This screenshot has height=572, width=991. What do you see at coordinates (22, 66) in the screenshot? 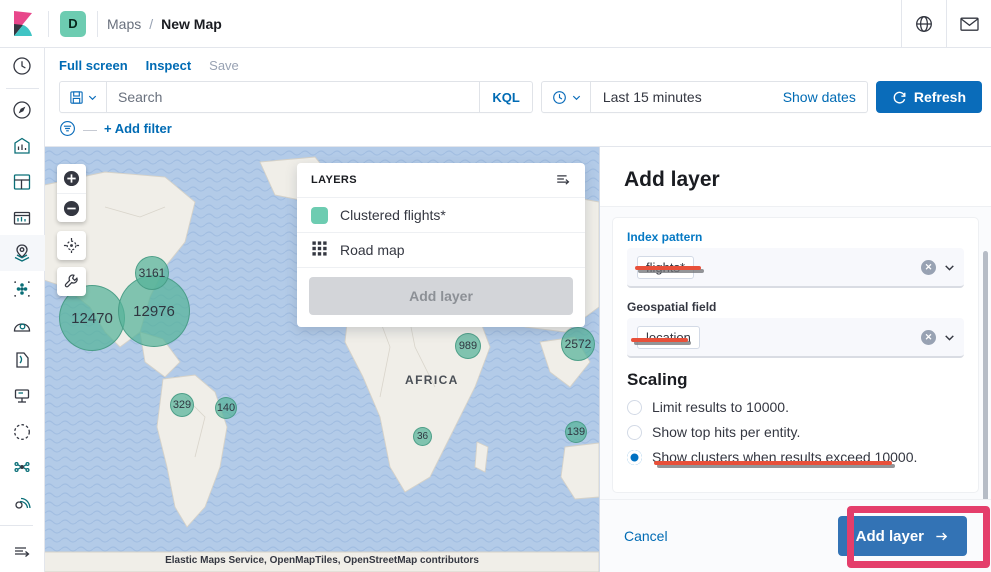
I see `sidebar-item-recently-viewed` at bounding box center [22, 66].